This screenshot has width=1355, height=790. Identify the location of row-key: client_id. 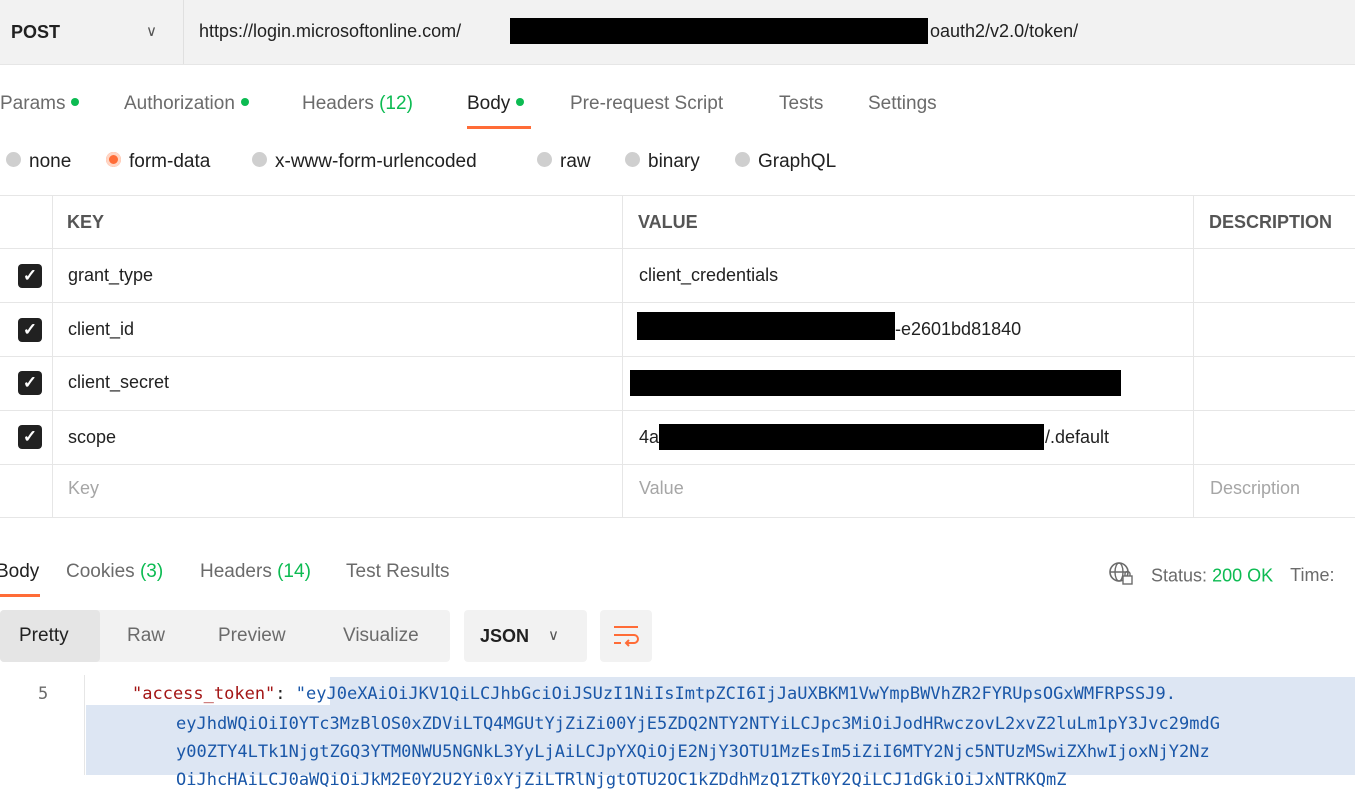
(101, 329).